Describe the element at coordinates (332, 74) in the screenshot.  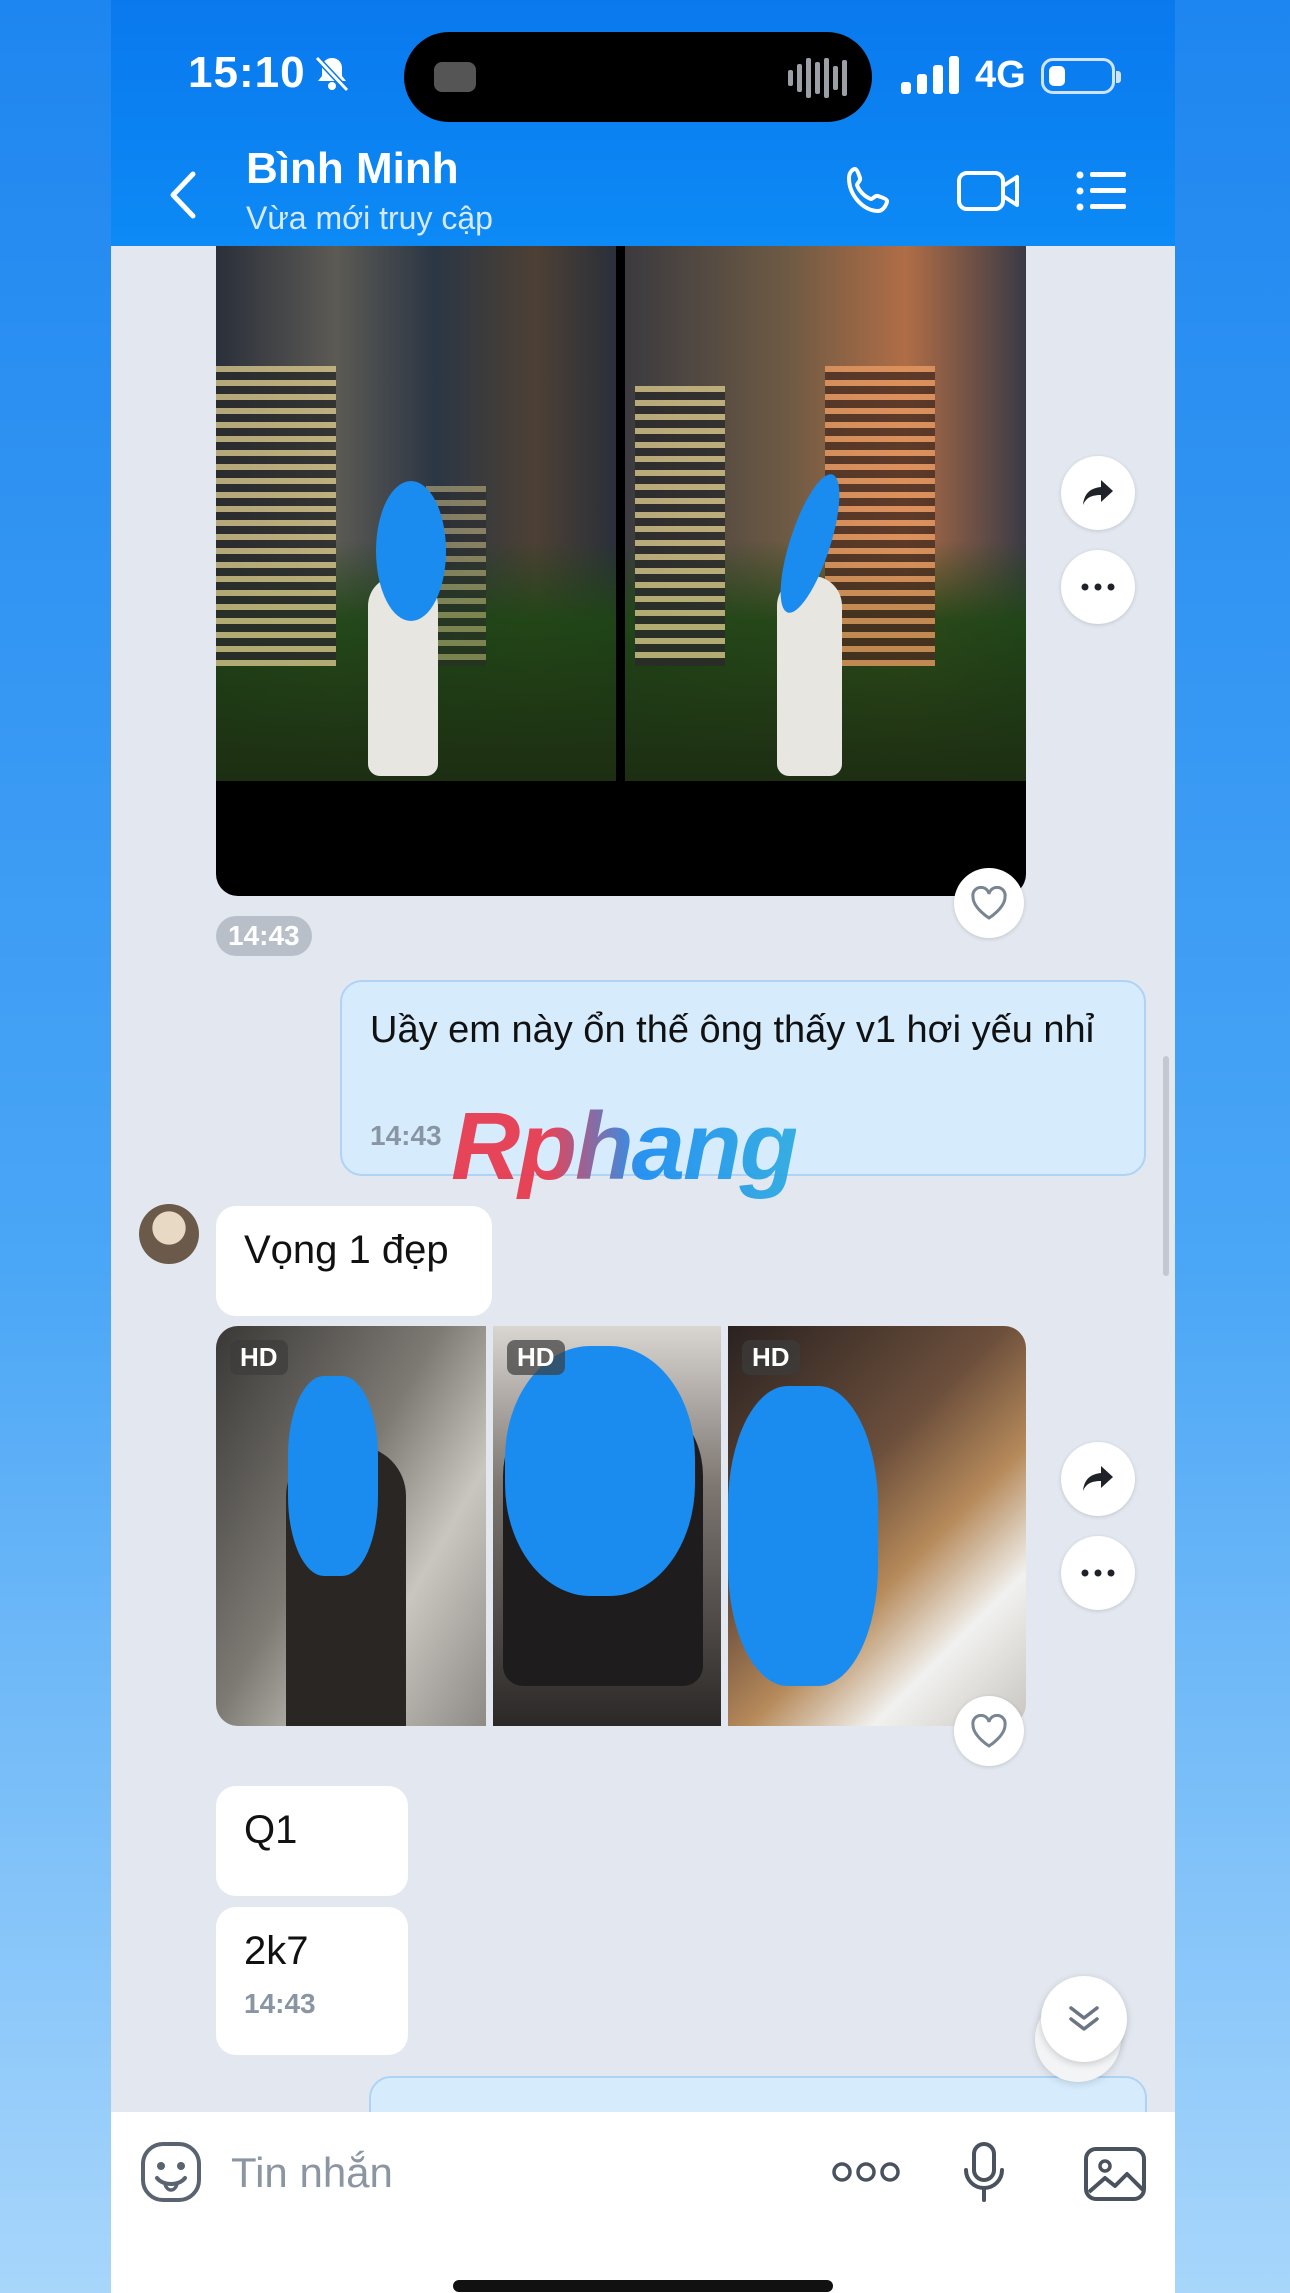
I see `bell-slash-icon` at that location.